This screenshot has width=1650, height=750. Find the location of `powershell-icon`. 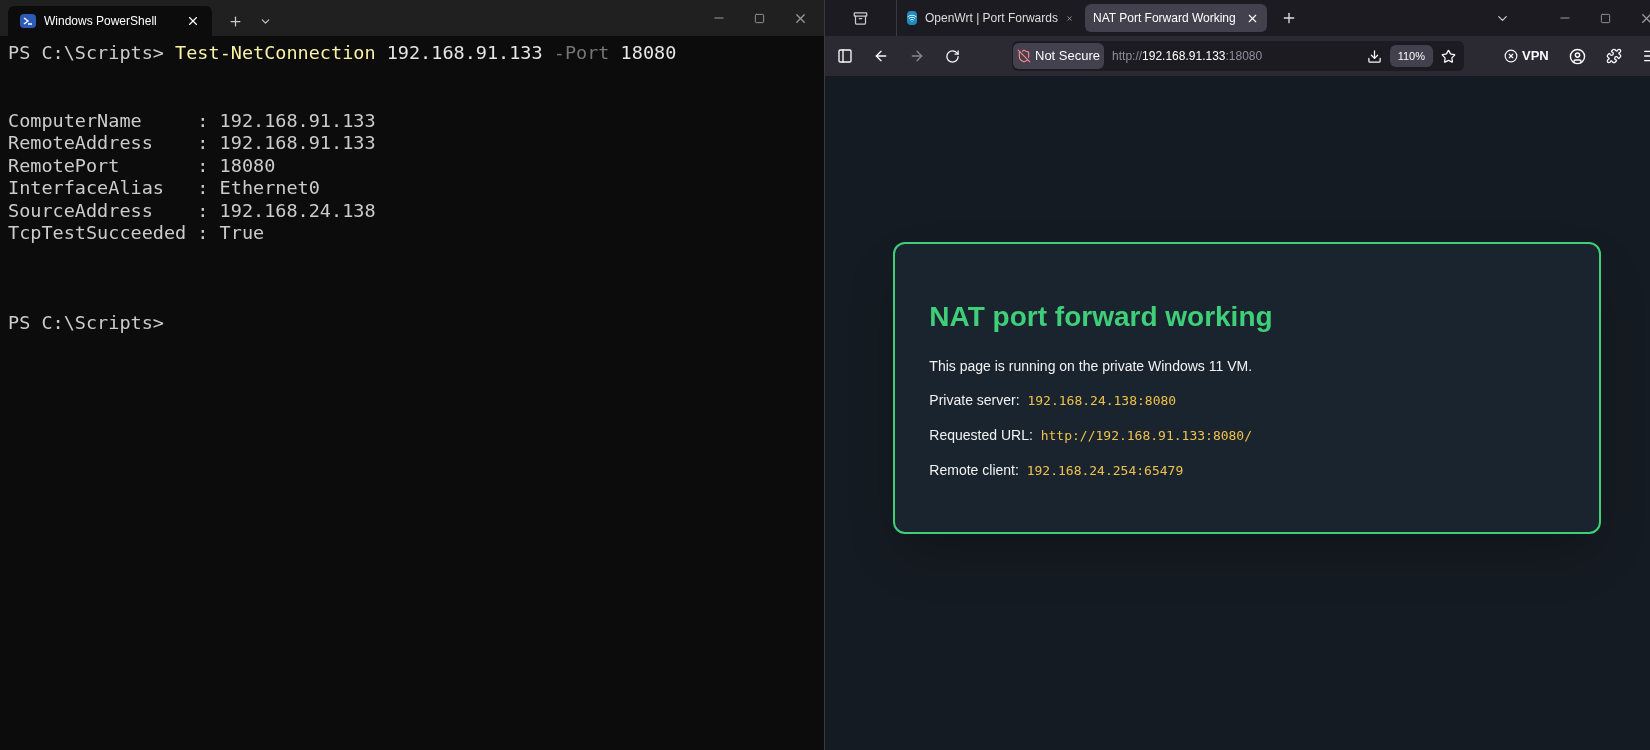

powershell-icon is located at coordinates (28, 21).